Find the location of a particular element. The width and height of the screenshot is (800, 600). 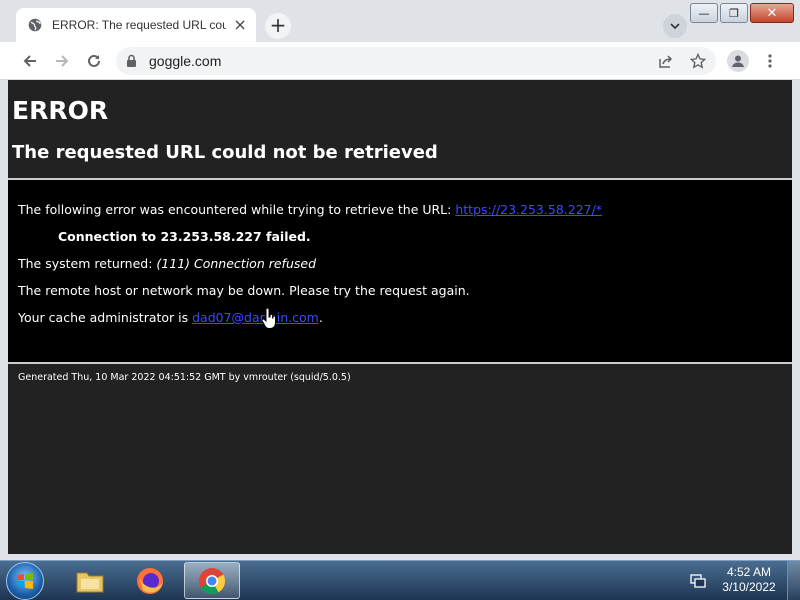

avatar-icon is located at coordinates (738, 61).